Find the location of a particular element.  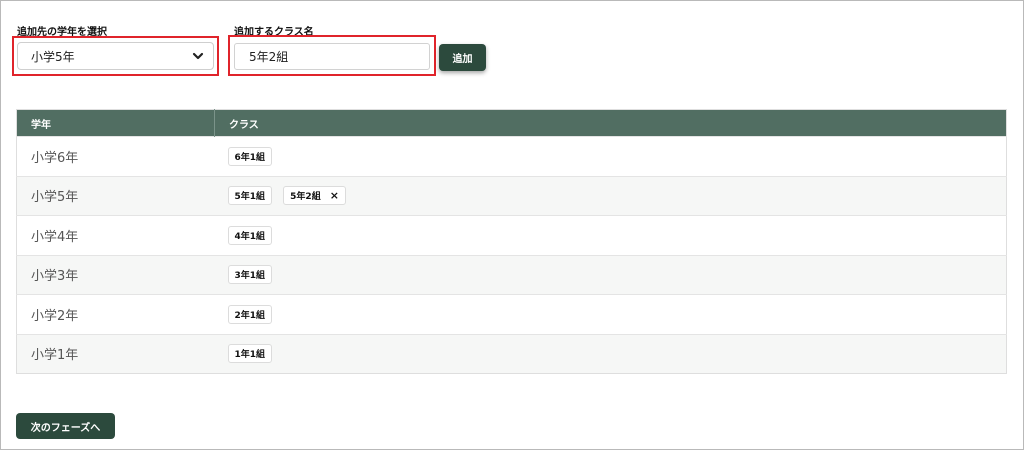

table-row: 小学2年 2年1組 is located at coordinates (511, 314).